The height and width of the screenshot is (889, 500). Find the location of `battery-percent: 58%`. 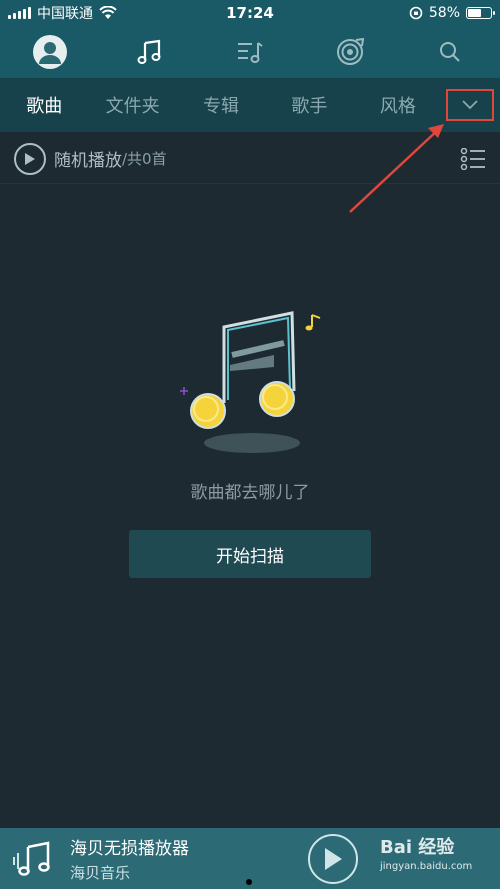

battery-percent: 58% is located at coordinates (444, 13).